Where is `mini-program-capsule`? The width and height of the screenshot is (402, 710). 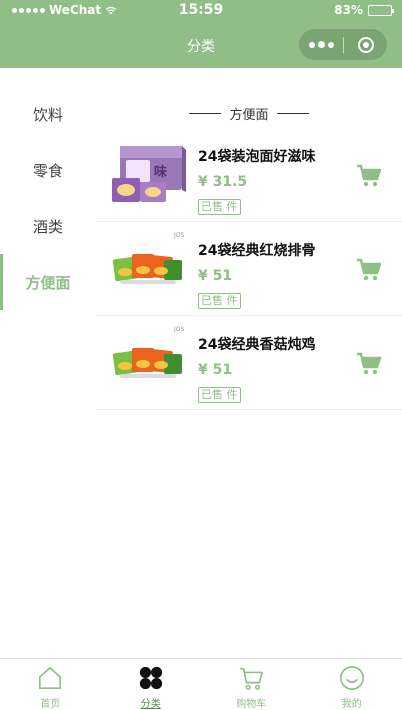
mini-program-capsule is located at coordinates (343, 44).